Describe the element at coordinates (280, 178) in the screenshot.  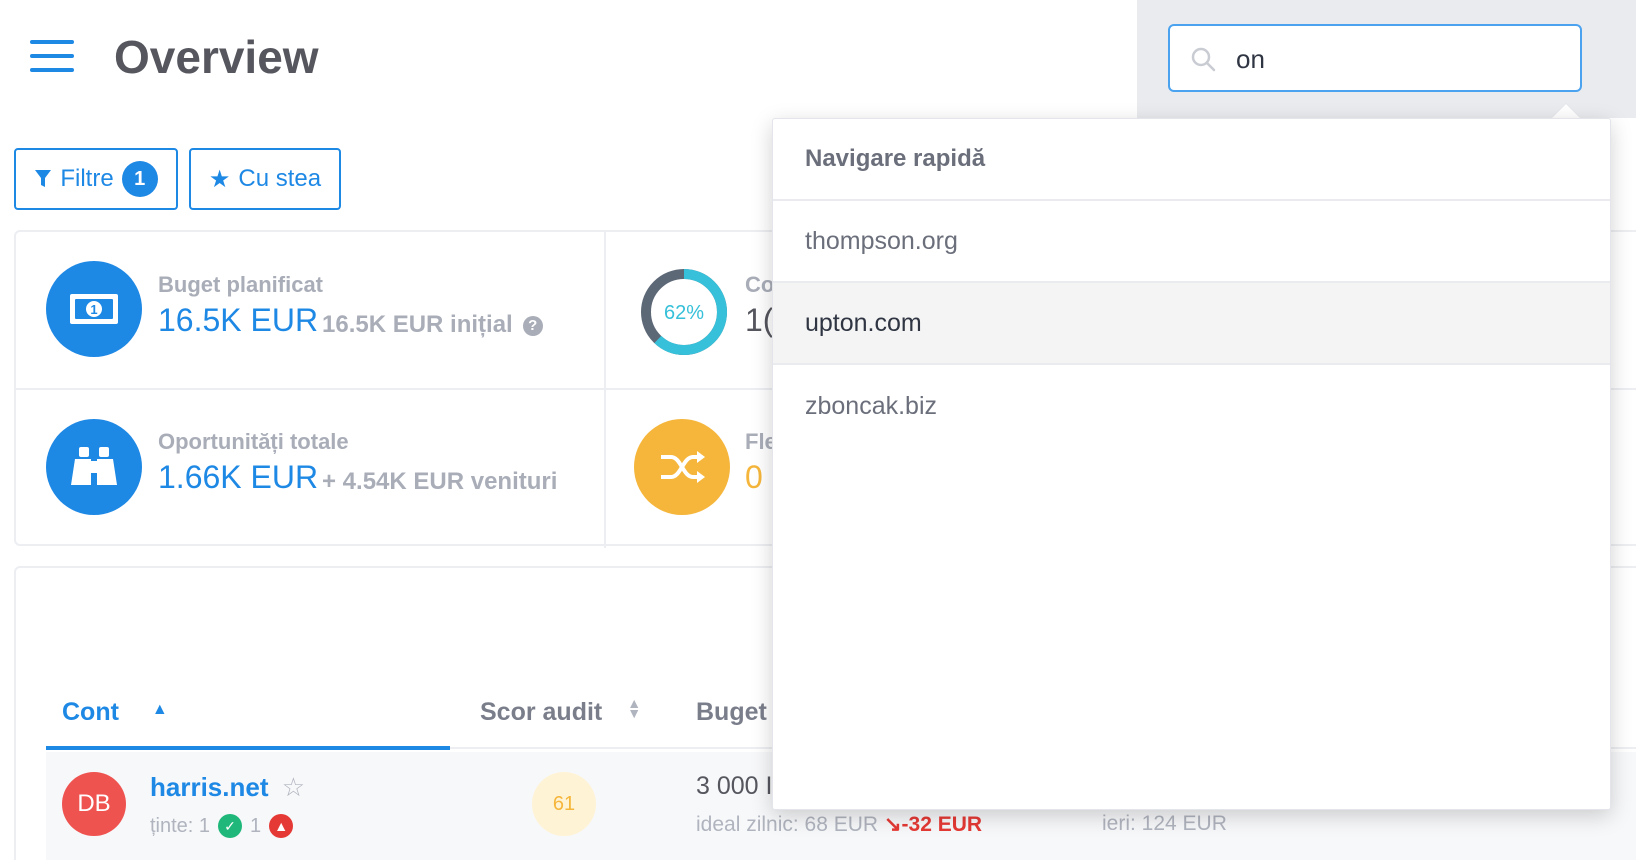
I see `starred-label: Cu stea` at that location.